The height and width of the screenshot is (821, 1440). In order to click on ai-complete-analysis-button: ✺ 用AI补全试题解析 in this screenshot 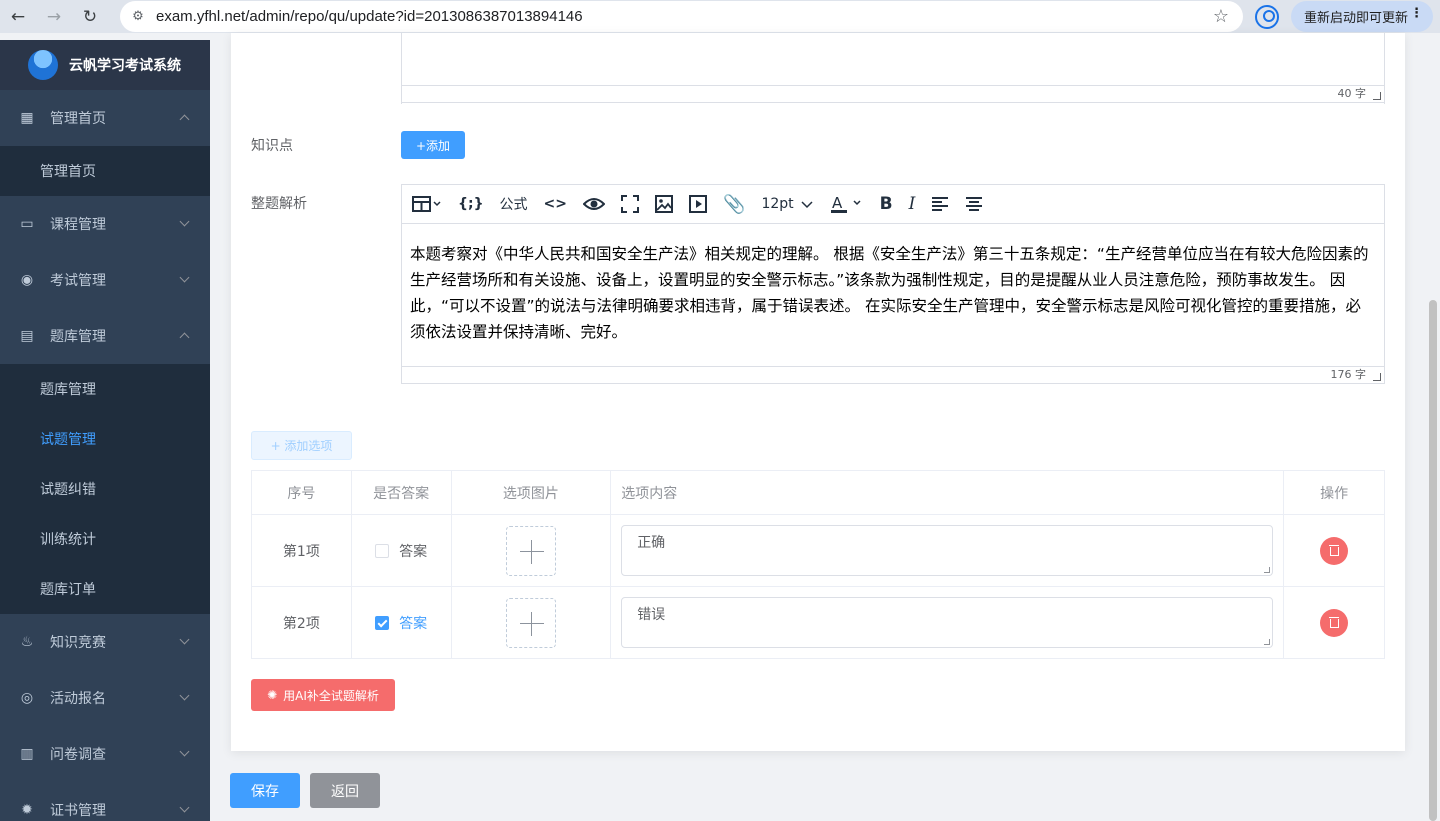, I will do `click(323, 695)`.